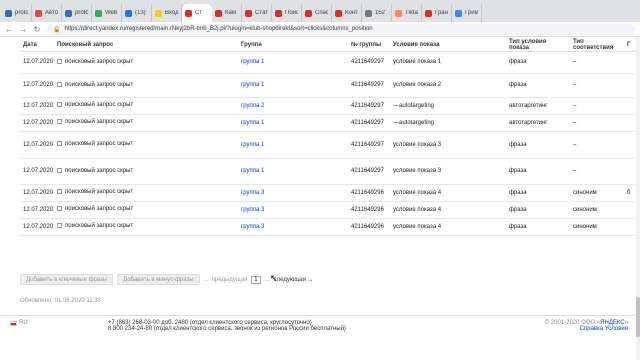 The height and width of the screenshot is (360, 640). What do you see at coordinates (107, 13) in the screenshot?
I see `browser-tab: Web` at bounding box center [107, 13].